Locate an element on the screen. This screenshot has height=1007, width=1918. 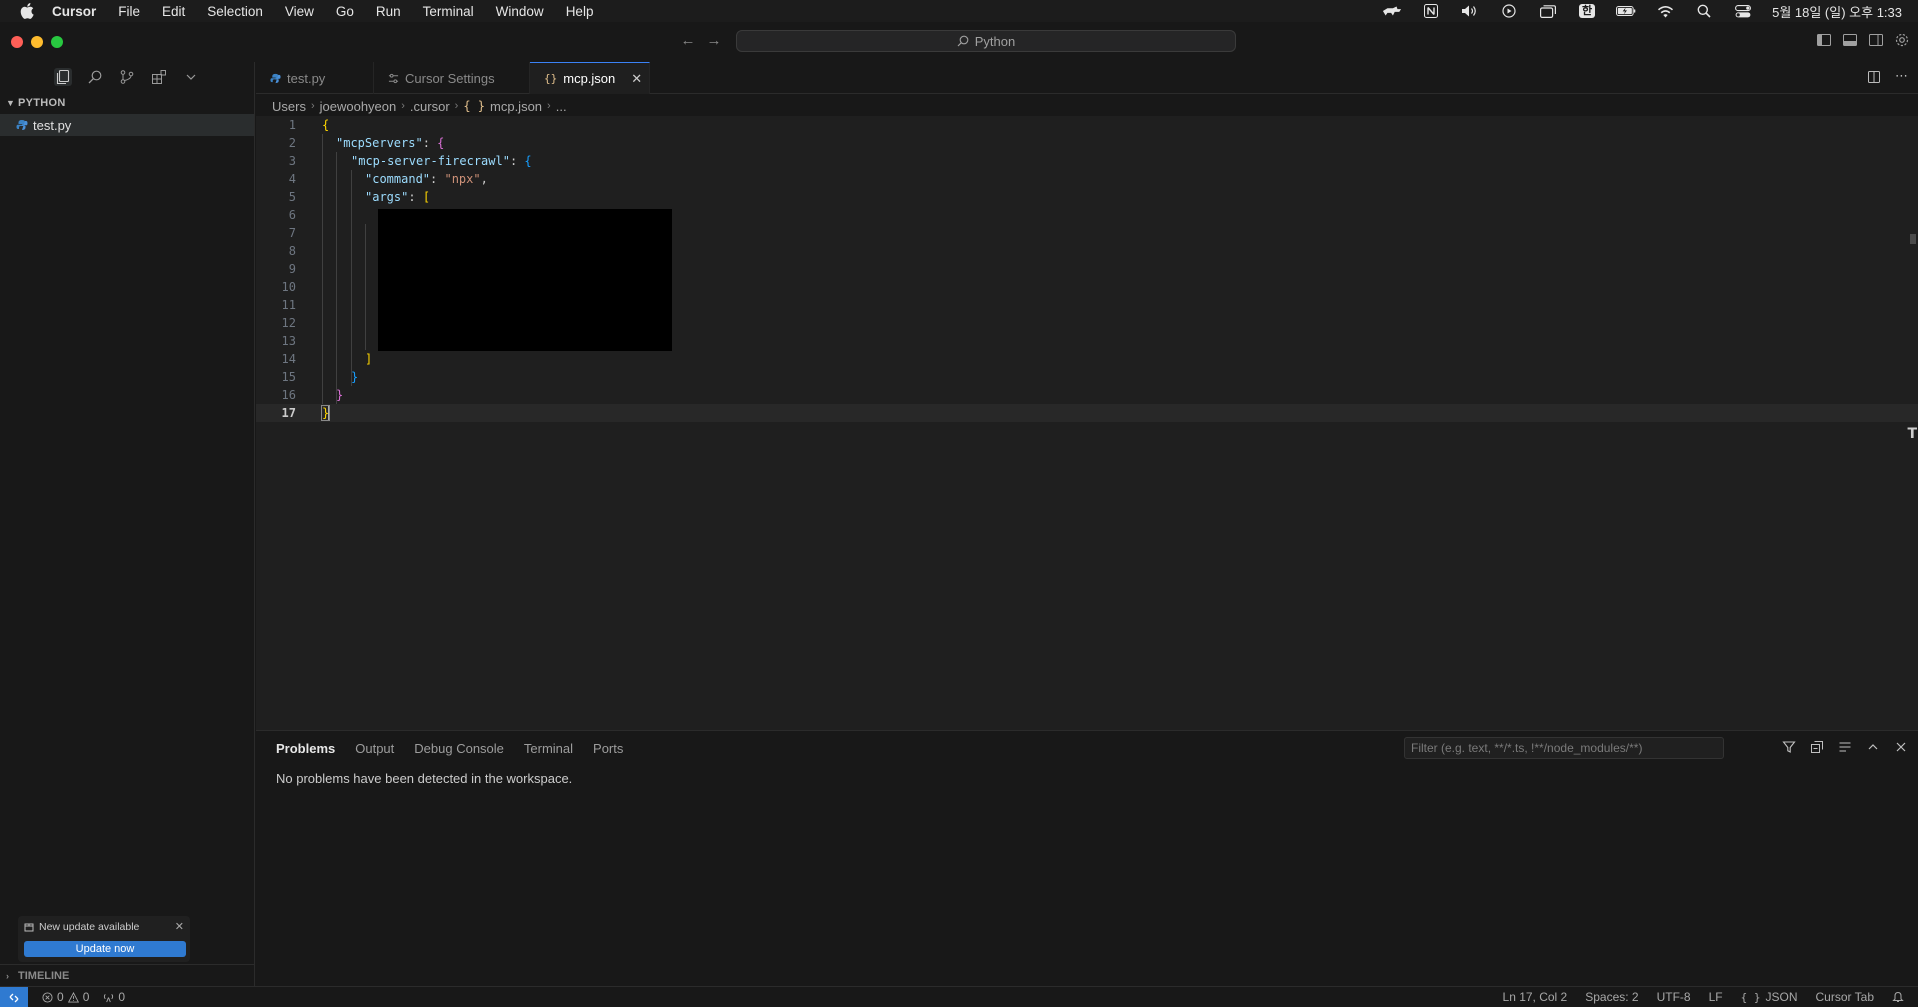
menu-selection: Selection is located at coordinates (235, 11).